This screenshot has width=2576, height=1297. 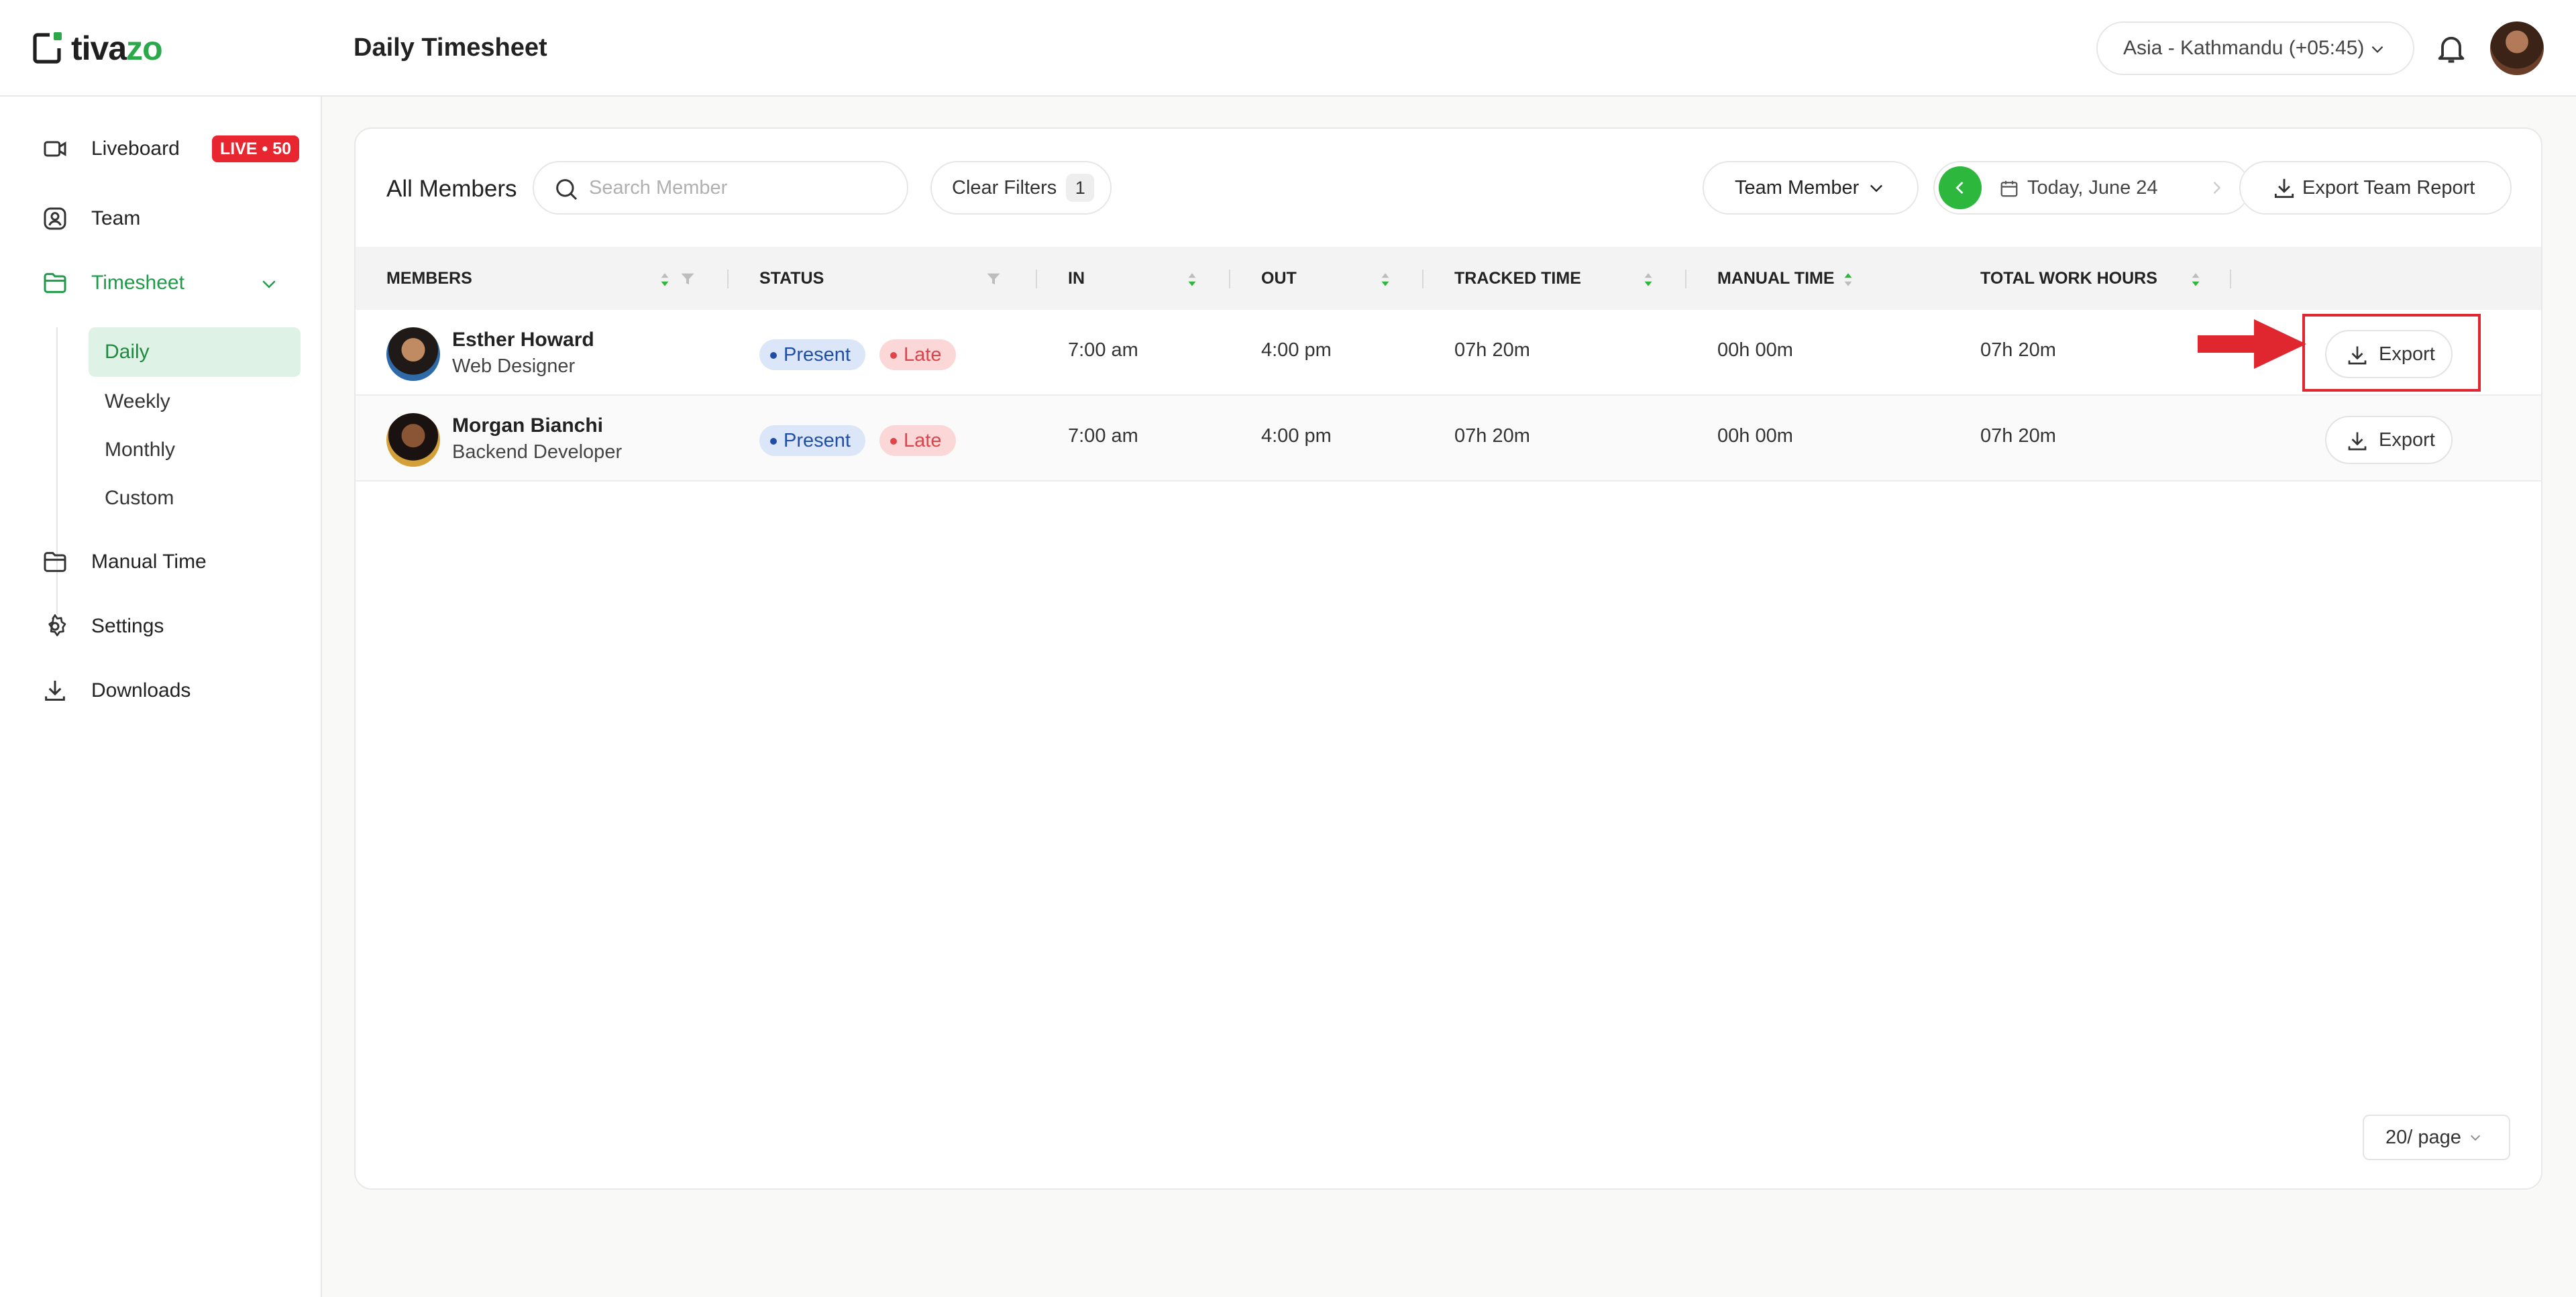 I want to click on sidebar-item-label: Downloads, so click(x=141, y=690).